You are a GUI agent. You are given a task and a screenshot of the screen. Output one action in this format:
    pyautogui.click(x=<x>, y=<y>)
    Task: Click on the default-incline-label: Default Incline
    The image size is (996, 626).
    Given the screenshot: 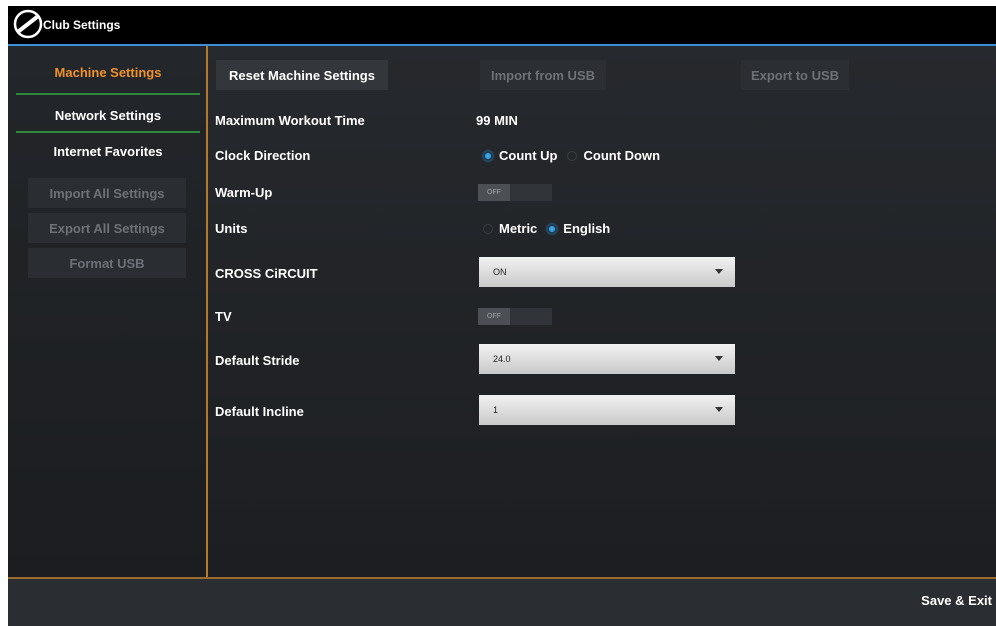 What is the action you would take?
    pyautogui.click(x=259, y=411)
    